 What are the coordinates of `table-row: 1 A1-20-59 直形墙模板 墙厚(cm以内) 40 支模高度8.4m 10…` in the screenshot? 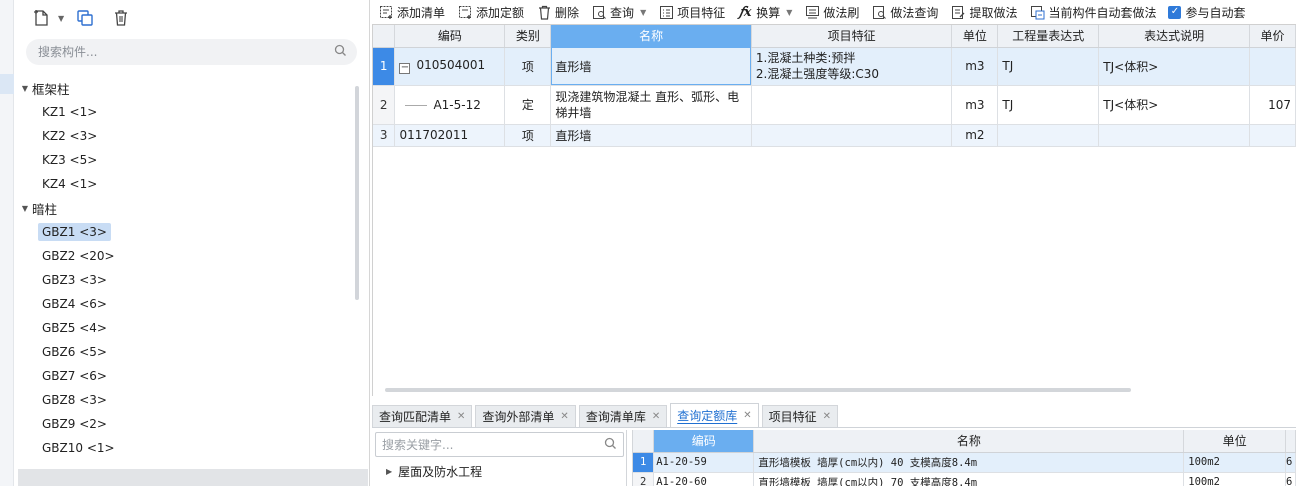 It's located at (964, 462).